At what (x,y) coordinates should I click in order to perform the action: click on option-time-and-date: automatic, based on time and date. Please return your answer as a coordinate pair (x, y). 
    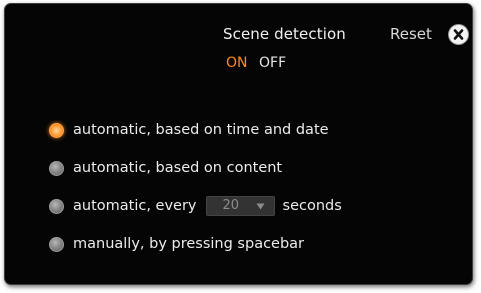
    Looking at the image, I should click on (189, 130).